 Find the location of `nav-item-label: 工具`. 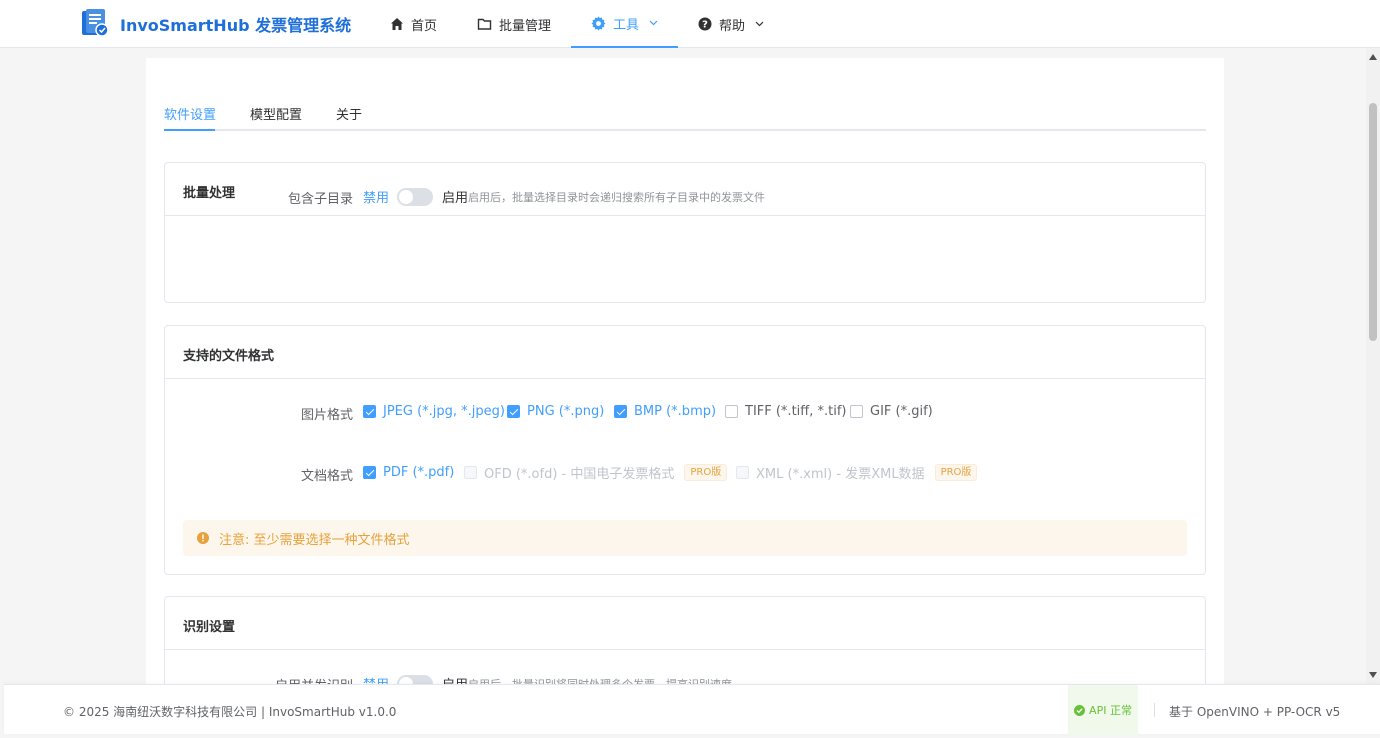

nav-item-label: 工具 is located at coordinates (626, 25).